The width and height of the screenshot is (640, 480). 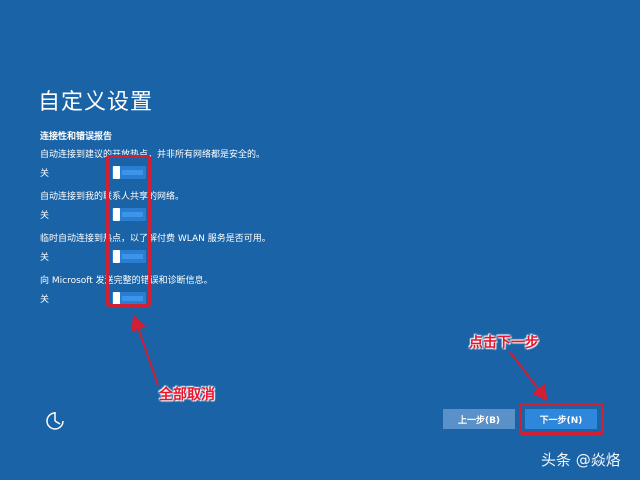 What do you see at coordinates (250, 292) in the screenshot?
I see `setting-diagnostics: 向 Microsoft 发送完整的错误和诊断信息。 关` at bounding box center [250, 292].